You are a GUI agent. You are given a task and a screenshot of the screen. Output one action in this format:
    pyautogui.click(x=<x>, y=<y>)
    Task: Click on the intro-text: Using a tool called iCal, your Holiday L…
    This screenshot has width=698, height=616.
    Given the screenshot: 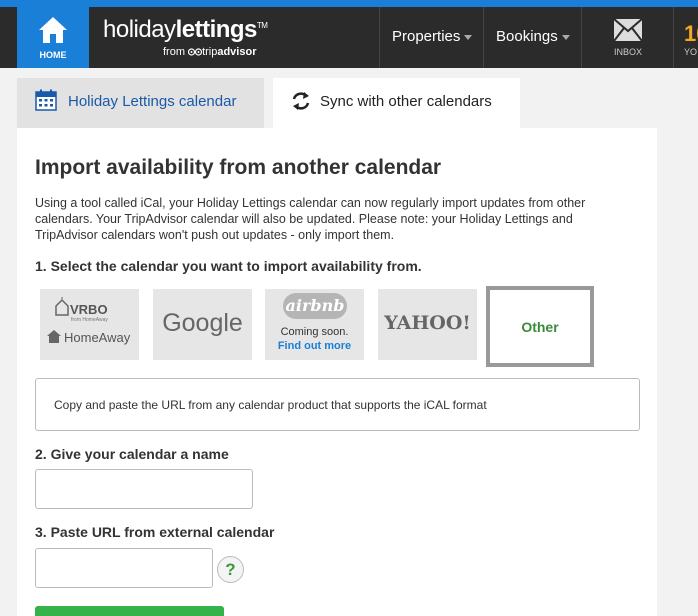 What is the action you would take?
    pyautogui.click(x=310, y=219)
    